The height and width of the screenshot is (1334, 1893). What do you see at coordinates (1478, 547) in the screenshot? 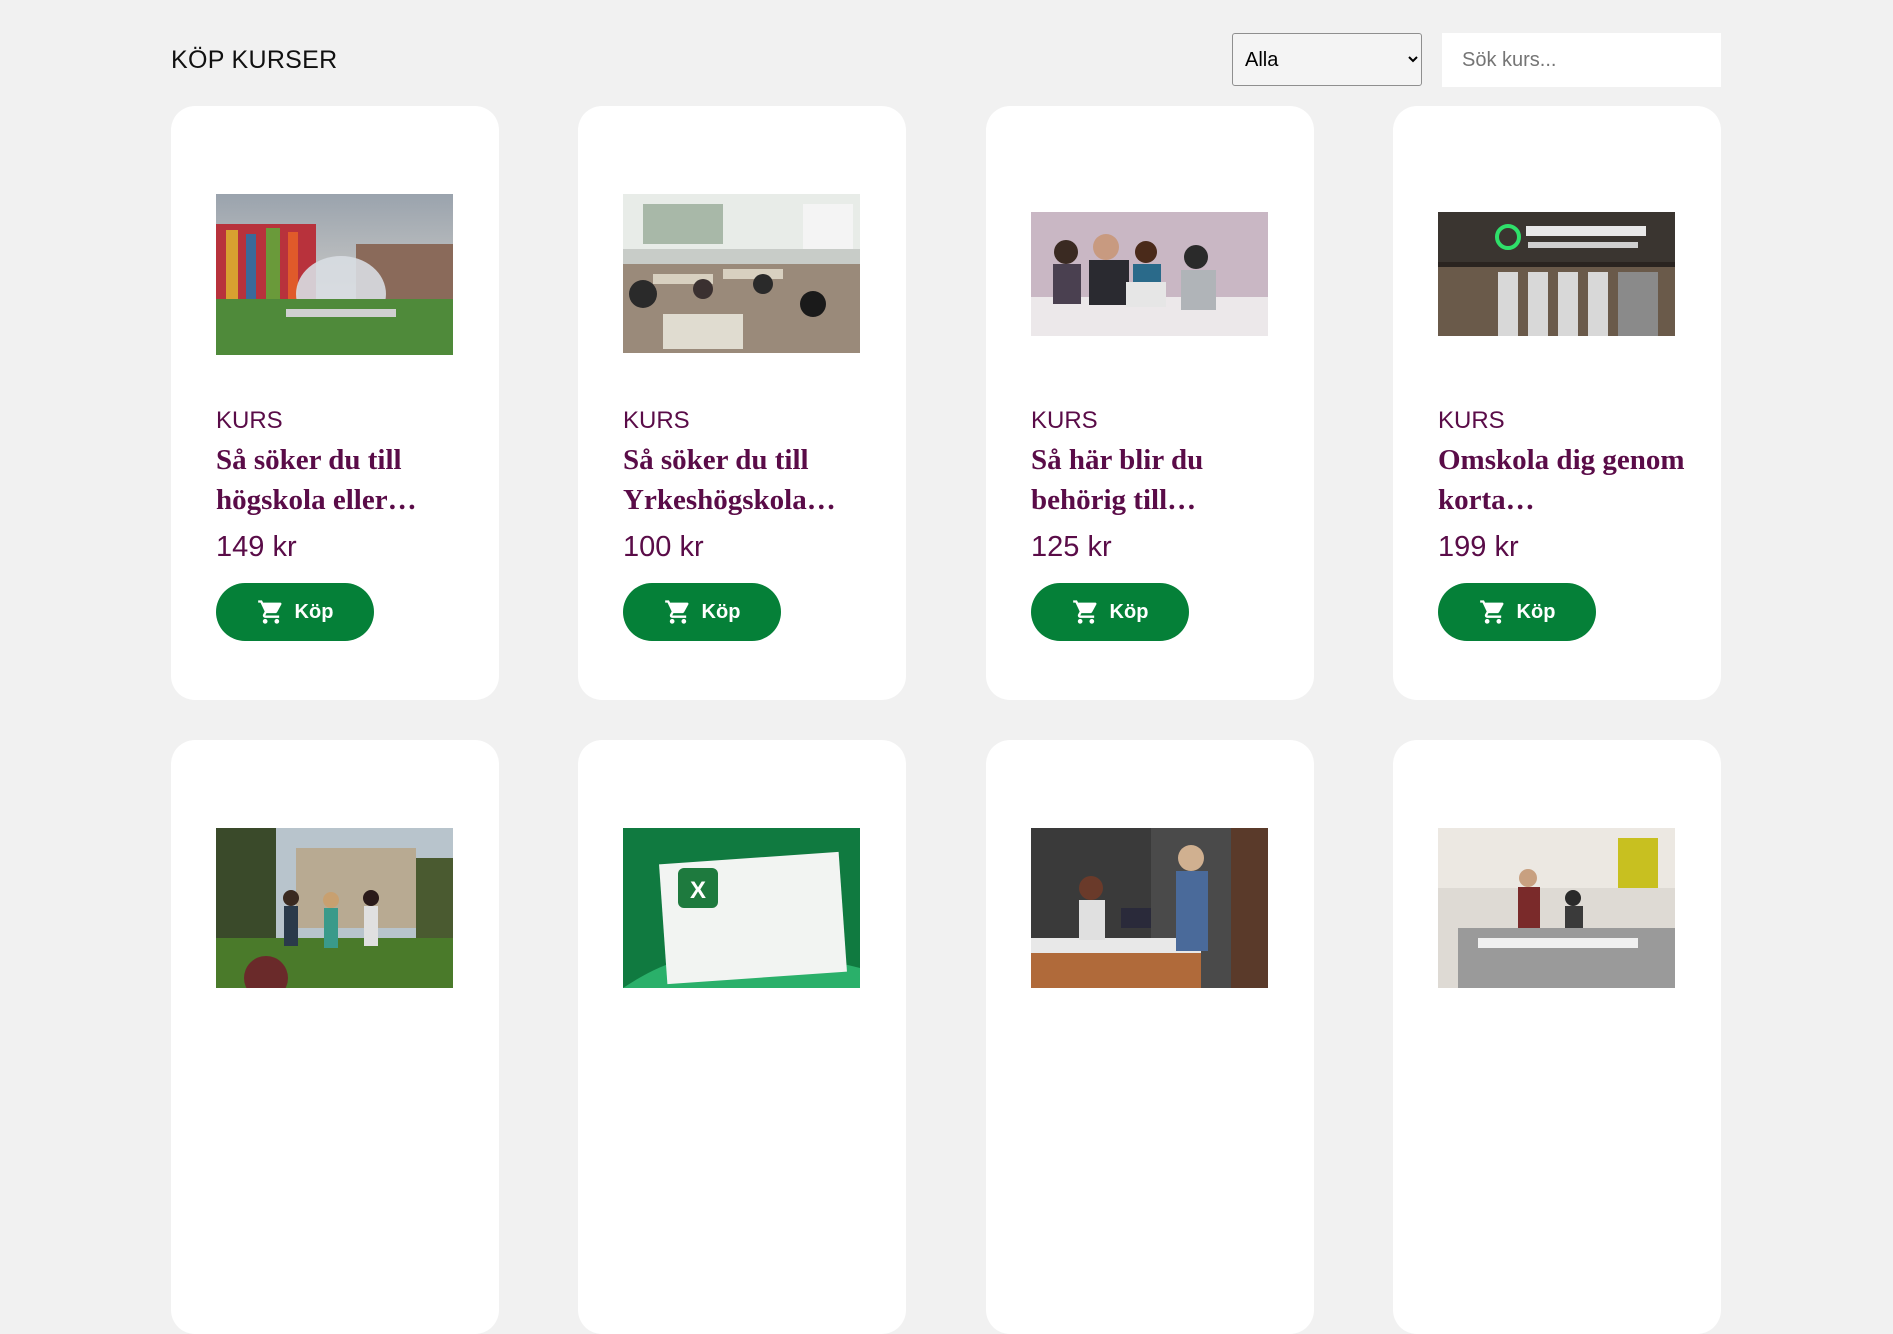
I see `course-price: 199 kr` at bounding box center [1478, 547].